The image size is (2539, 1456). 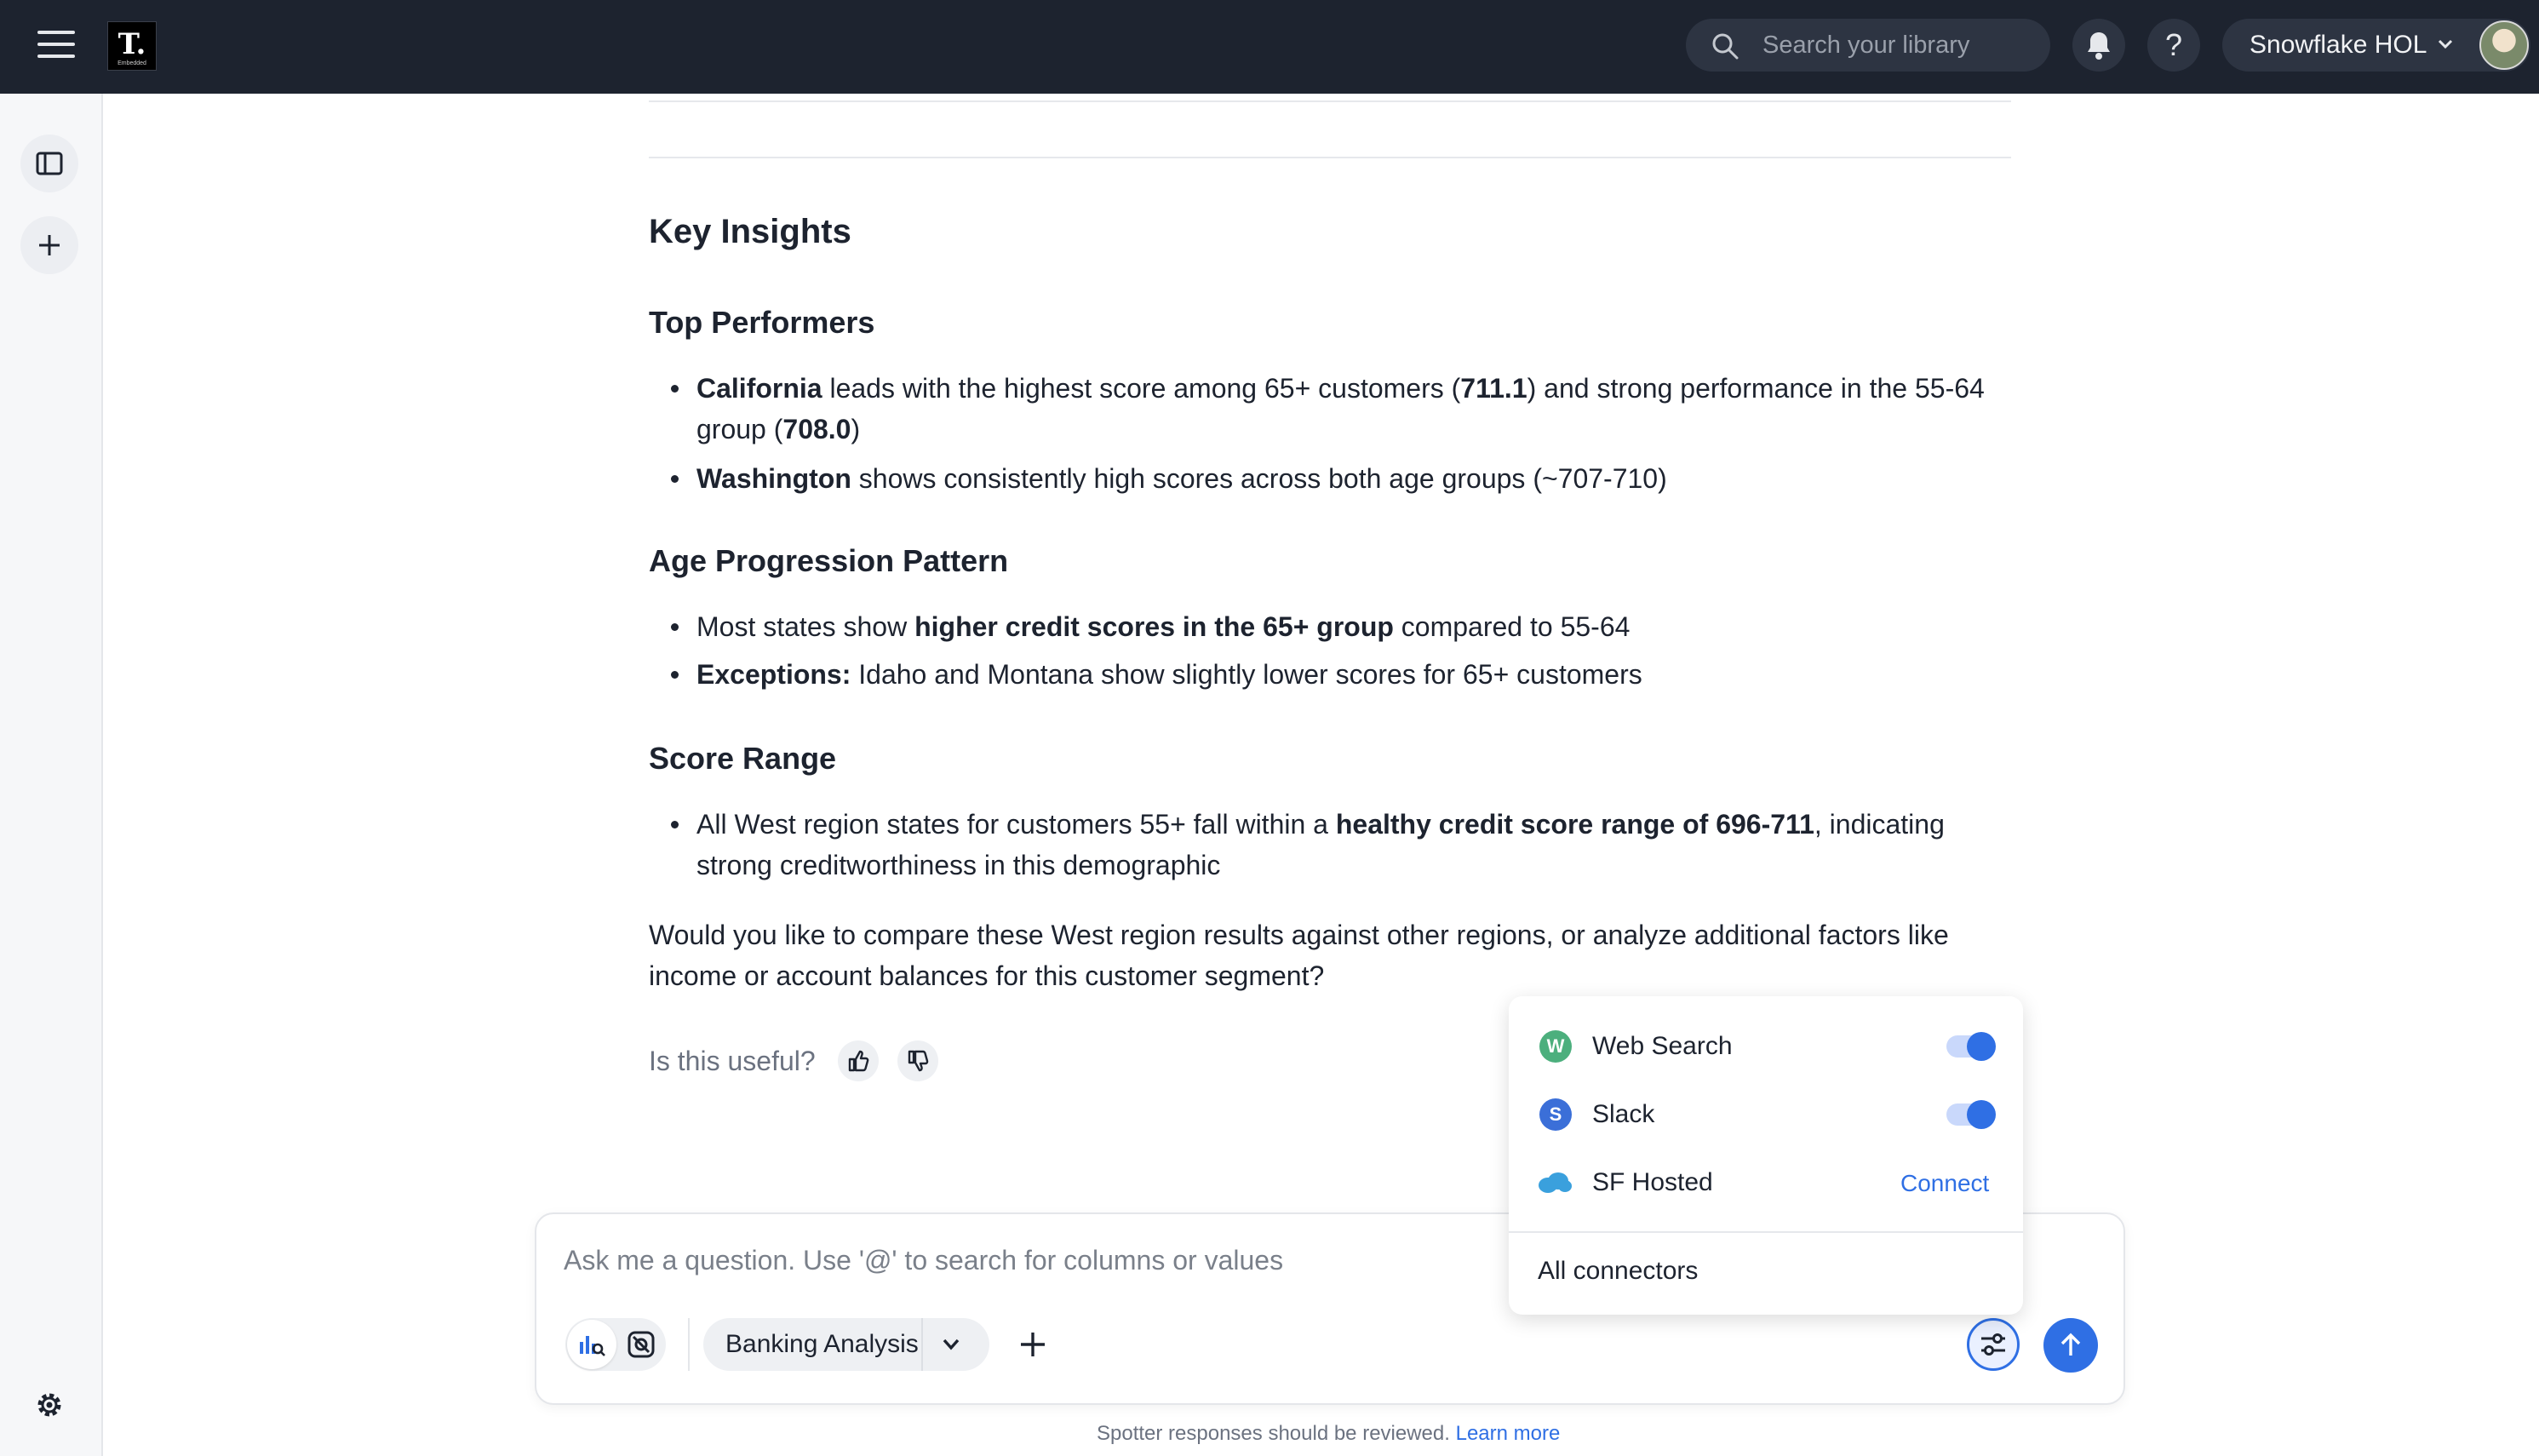 I want to click on connector-sf-hosted: SF Hosted Connect, so click(x=1766, y=1182).